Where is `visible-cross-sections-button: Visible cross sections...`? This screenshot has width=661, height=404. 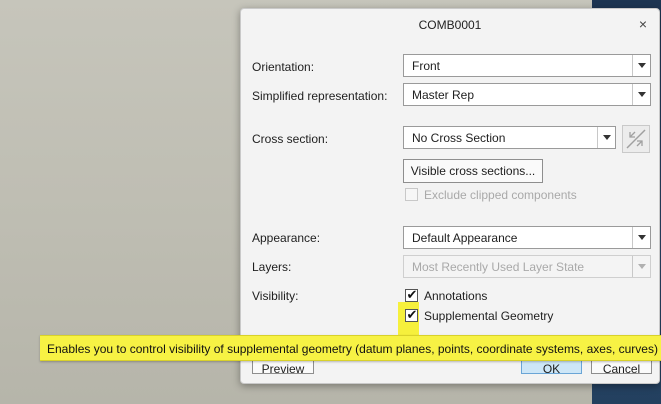 visible-cross-sections-button: Visible cross sections... is located at coordinates (473, 171).